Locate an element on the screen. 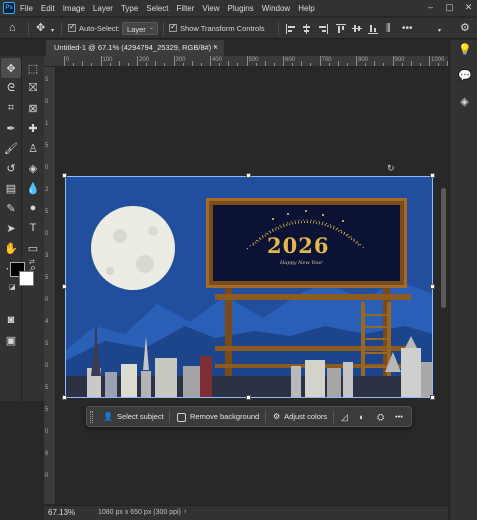 This screenshot has height=520, width=477. align-top-icon is located at coordinates (341, 29).